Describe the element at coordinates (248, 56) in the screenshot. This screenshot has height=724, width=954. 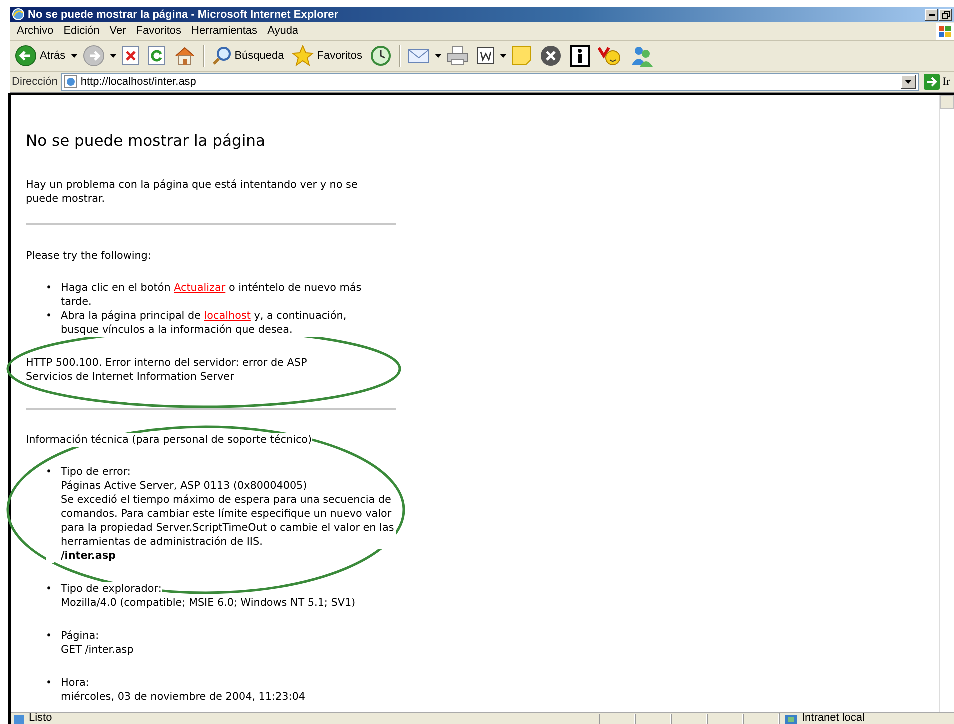
I see `search-button: Búsqueda` at that location.